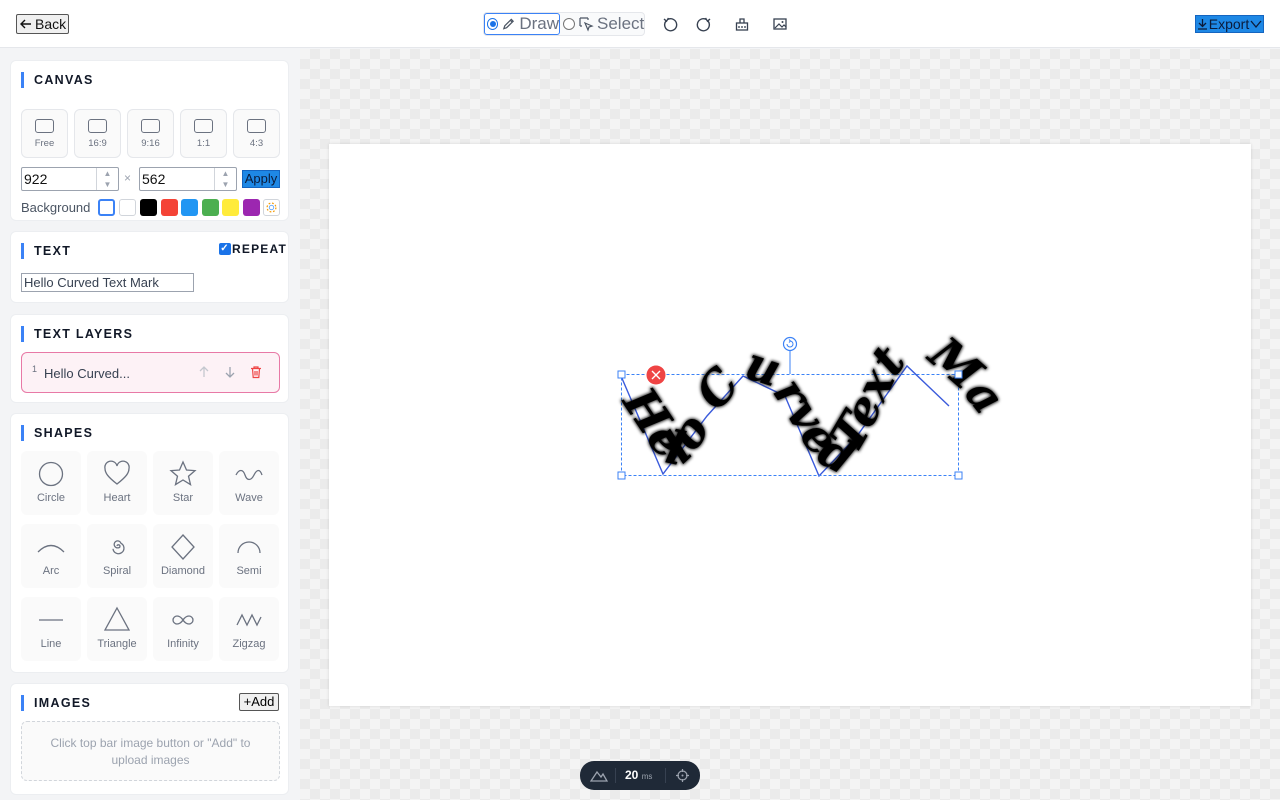 This screenshot has width=1280, height=800. Describe the element at coordinates (742, 24) in the screenshot. I see `clear-icon` at that location.